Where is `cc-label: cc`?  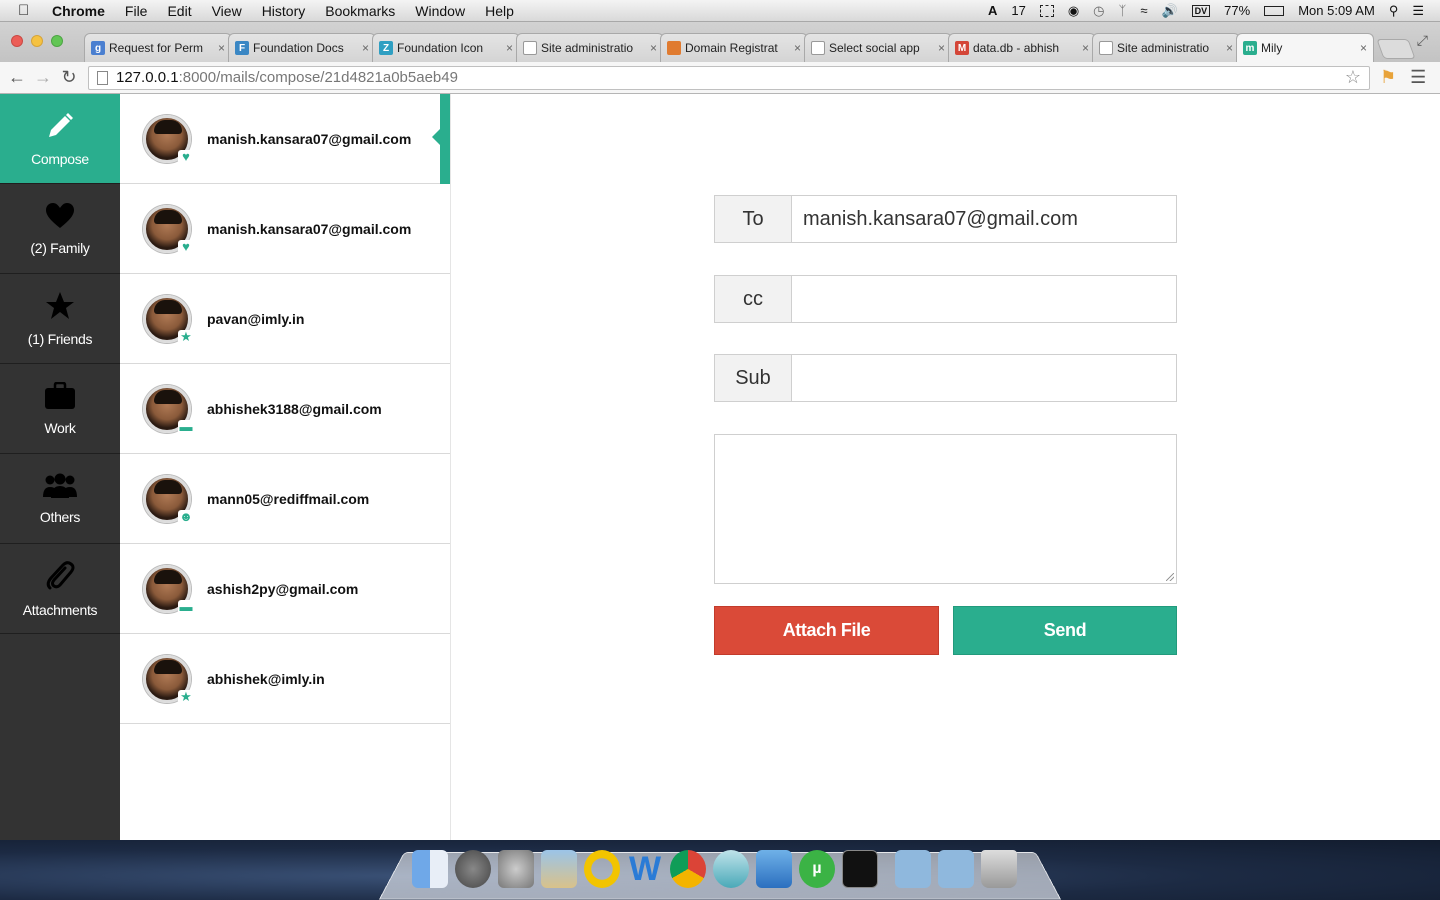 cc-label: cc is located at coordinates (752, 299).